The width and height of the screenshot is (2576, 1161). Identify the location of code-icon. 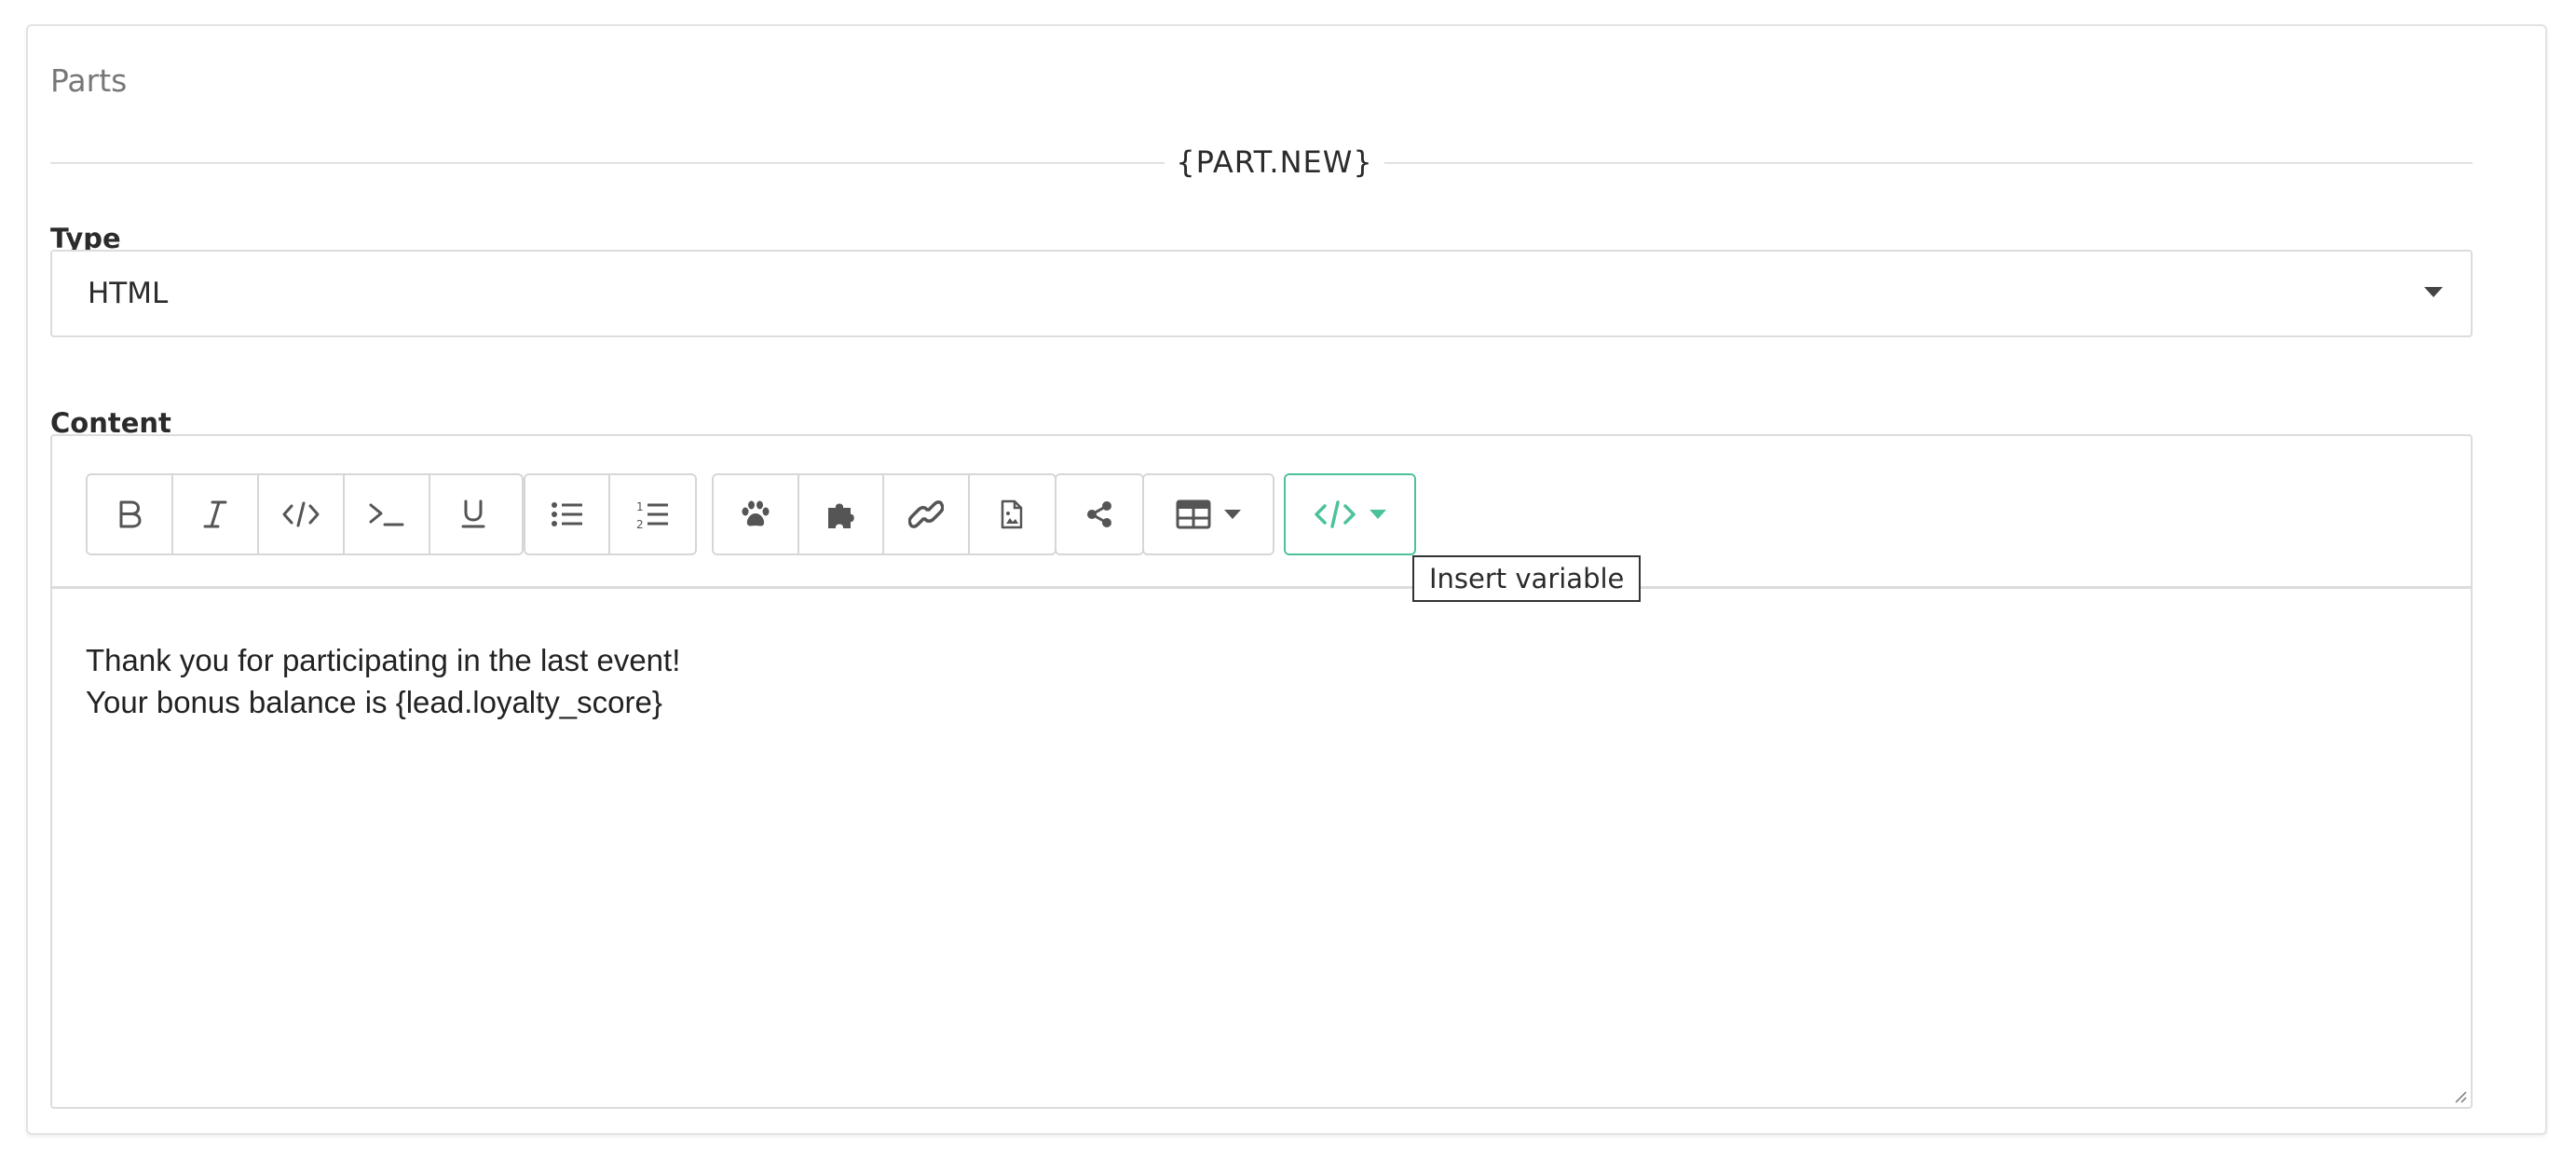
(301, 514).